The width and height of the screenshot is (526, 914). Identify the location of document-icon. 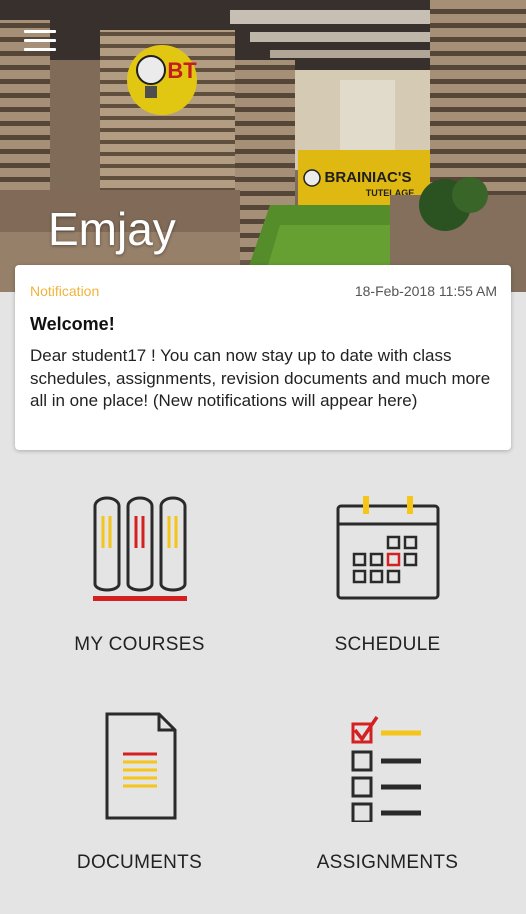
(140, 766).